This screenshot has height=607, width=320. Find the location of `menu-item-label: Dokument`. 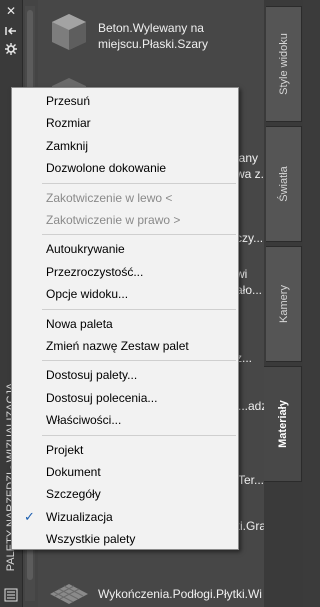

menu-item-label: Dokument is located at coordinates (73, 472).